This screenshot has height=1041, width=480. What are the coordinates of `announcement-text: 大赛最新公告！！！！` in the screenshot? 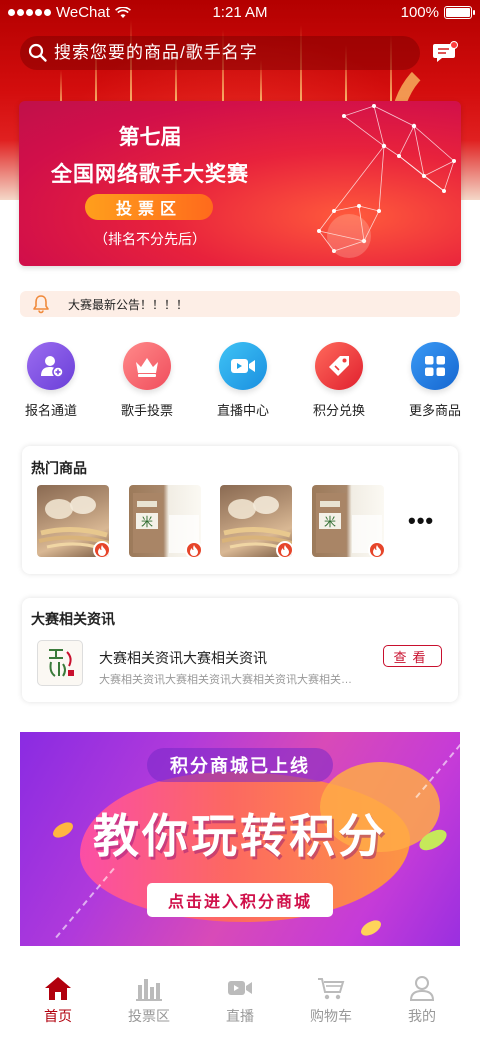 It's located at (128, 304).